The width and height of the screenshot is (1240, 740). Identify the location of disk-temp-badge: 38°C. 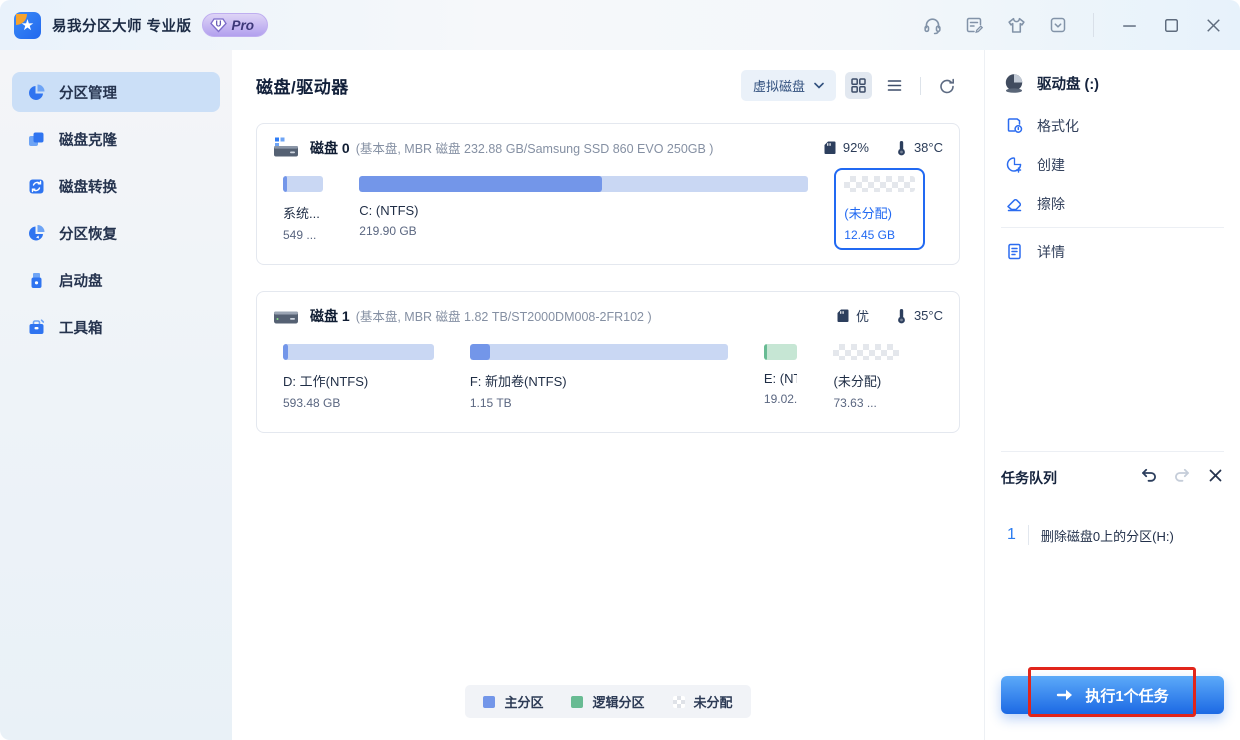
(919, 148).